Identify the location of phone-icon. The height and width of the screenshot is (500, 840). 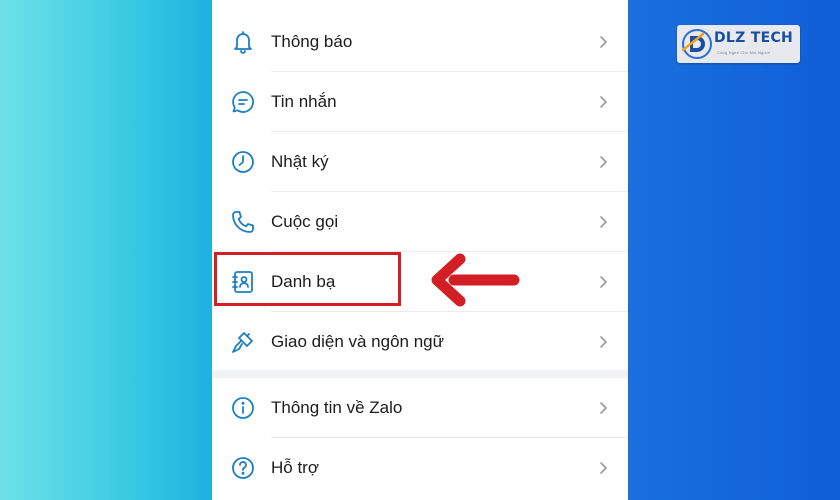
(243, 222).